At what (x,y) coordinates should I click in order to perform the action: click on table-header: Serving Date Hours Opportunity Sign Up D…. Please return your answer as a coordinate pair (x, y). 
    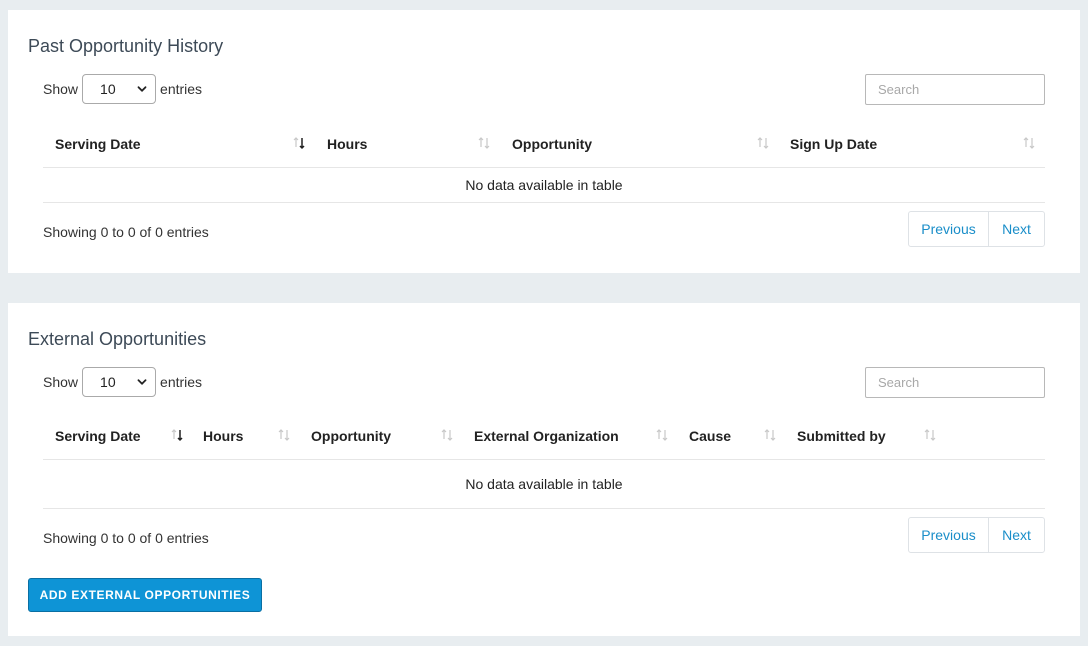
    Looking at the image, I should click on (544, 143).